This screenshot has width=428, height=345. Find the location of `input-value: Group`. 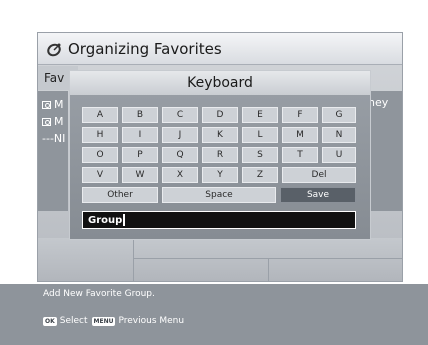

input-value: Group is located at coordinates (105, 220).